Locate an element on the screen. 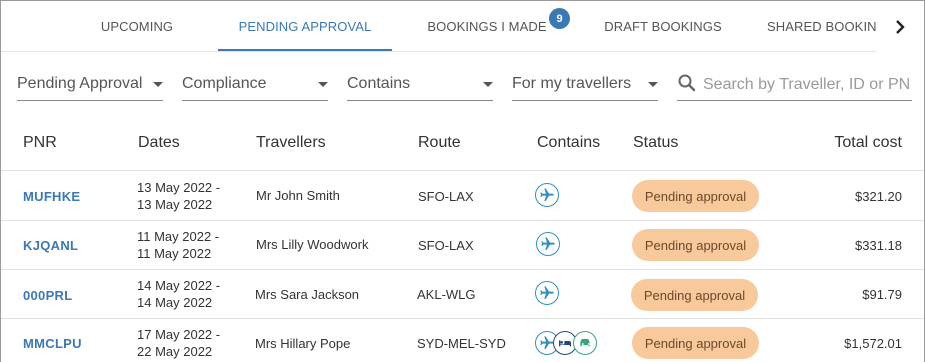 Image resolution: width=925 pixels, height=362 pixels. car-icon is located at coordinates (585, 343).